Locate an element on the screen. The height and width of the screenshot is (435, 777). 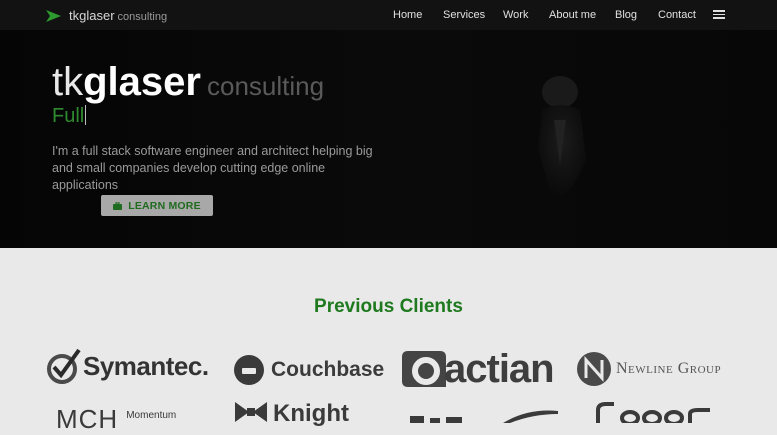
nav-work-link: Work is located at coordinates (515, 15).